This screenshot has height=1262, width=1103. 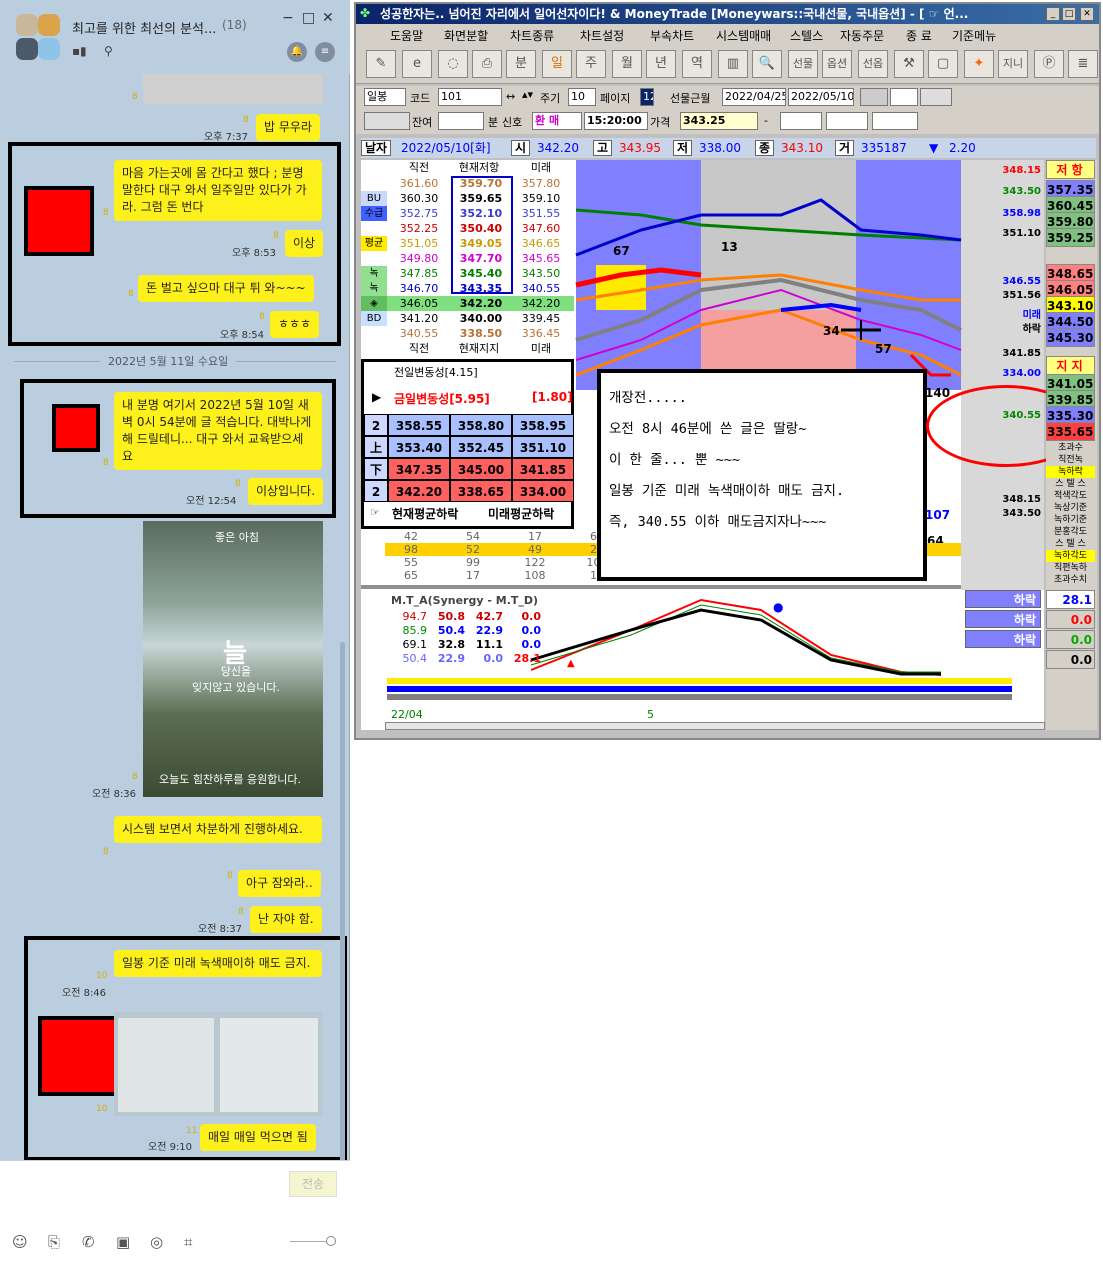 What do you see at coordinates (342, 901) in the screenshot?
I see `scrollbar` at bounding box center [342, 901].